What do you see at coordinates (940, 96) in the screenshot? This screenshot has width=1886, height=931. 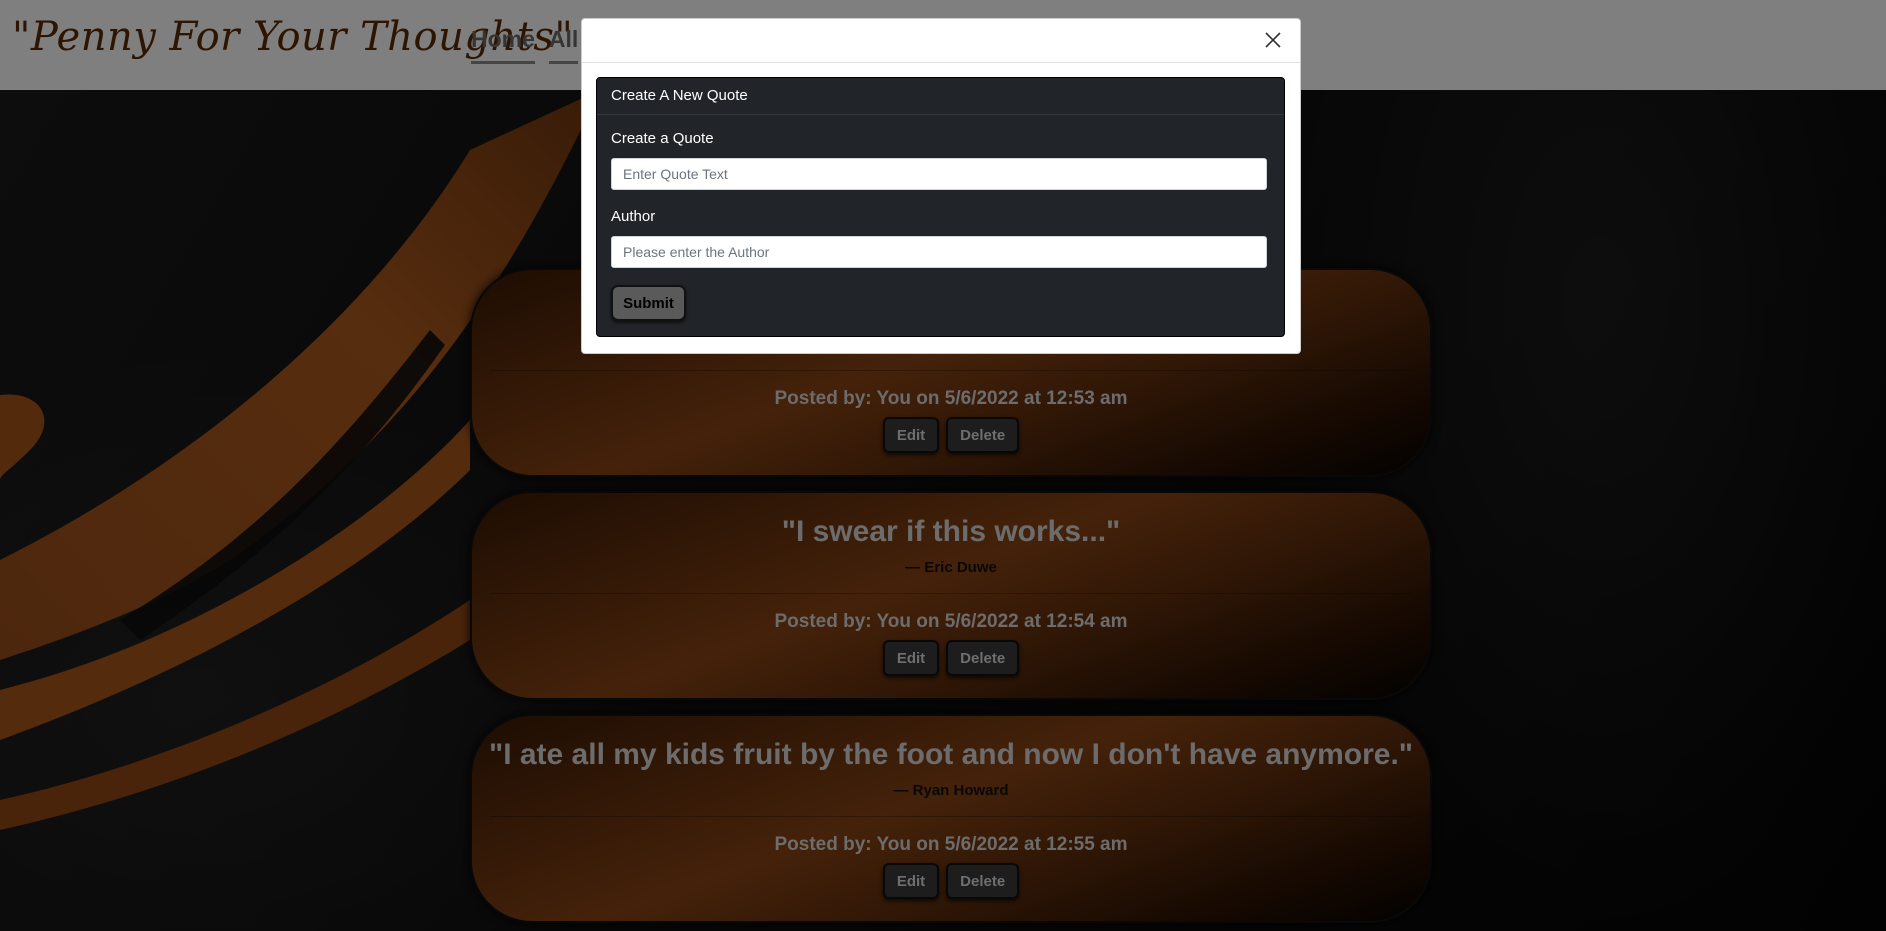 I see `form-title: Create A New Quote` at bounding box center [940, 96].